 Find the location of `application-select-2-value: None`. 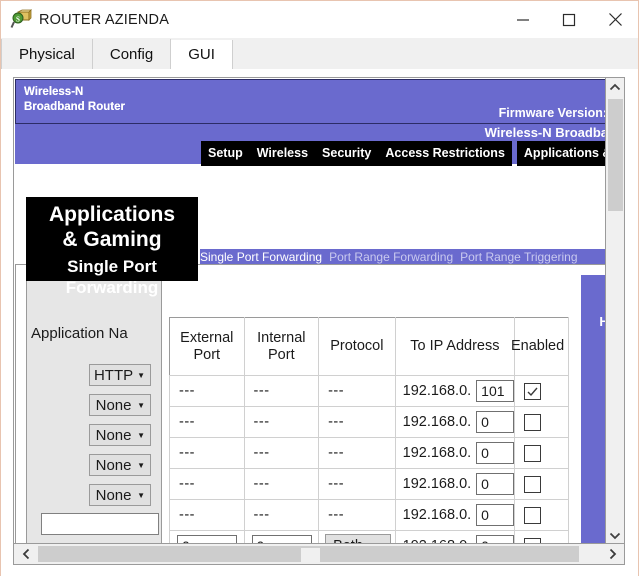

application-select-2-value: None is located at coordinates (113, 405).